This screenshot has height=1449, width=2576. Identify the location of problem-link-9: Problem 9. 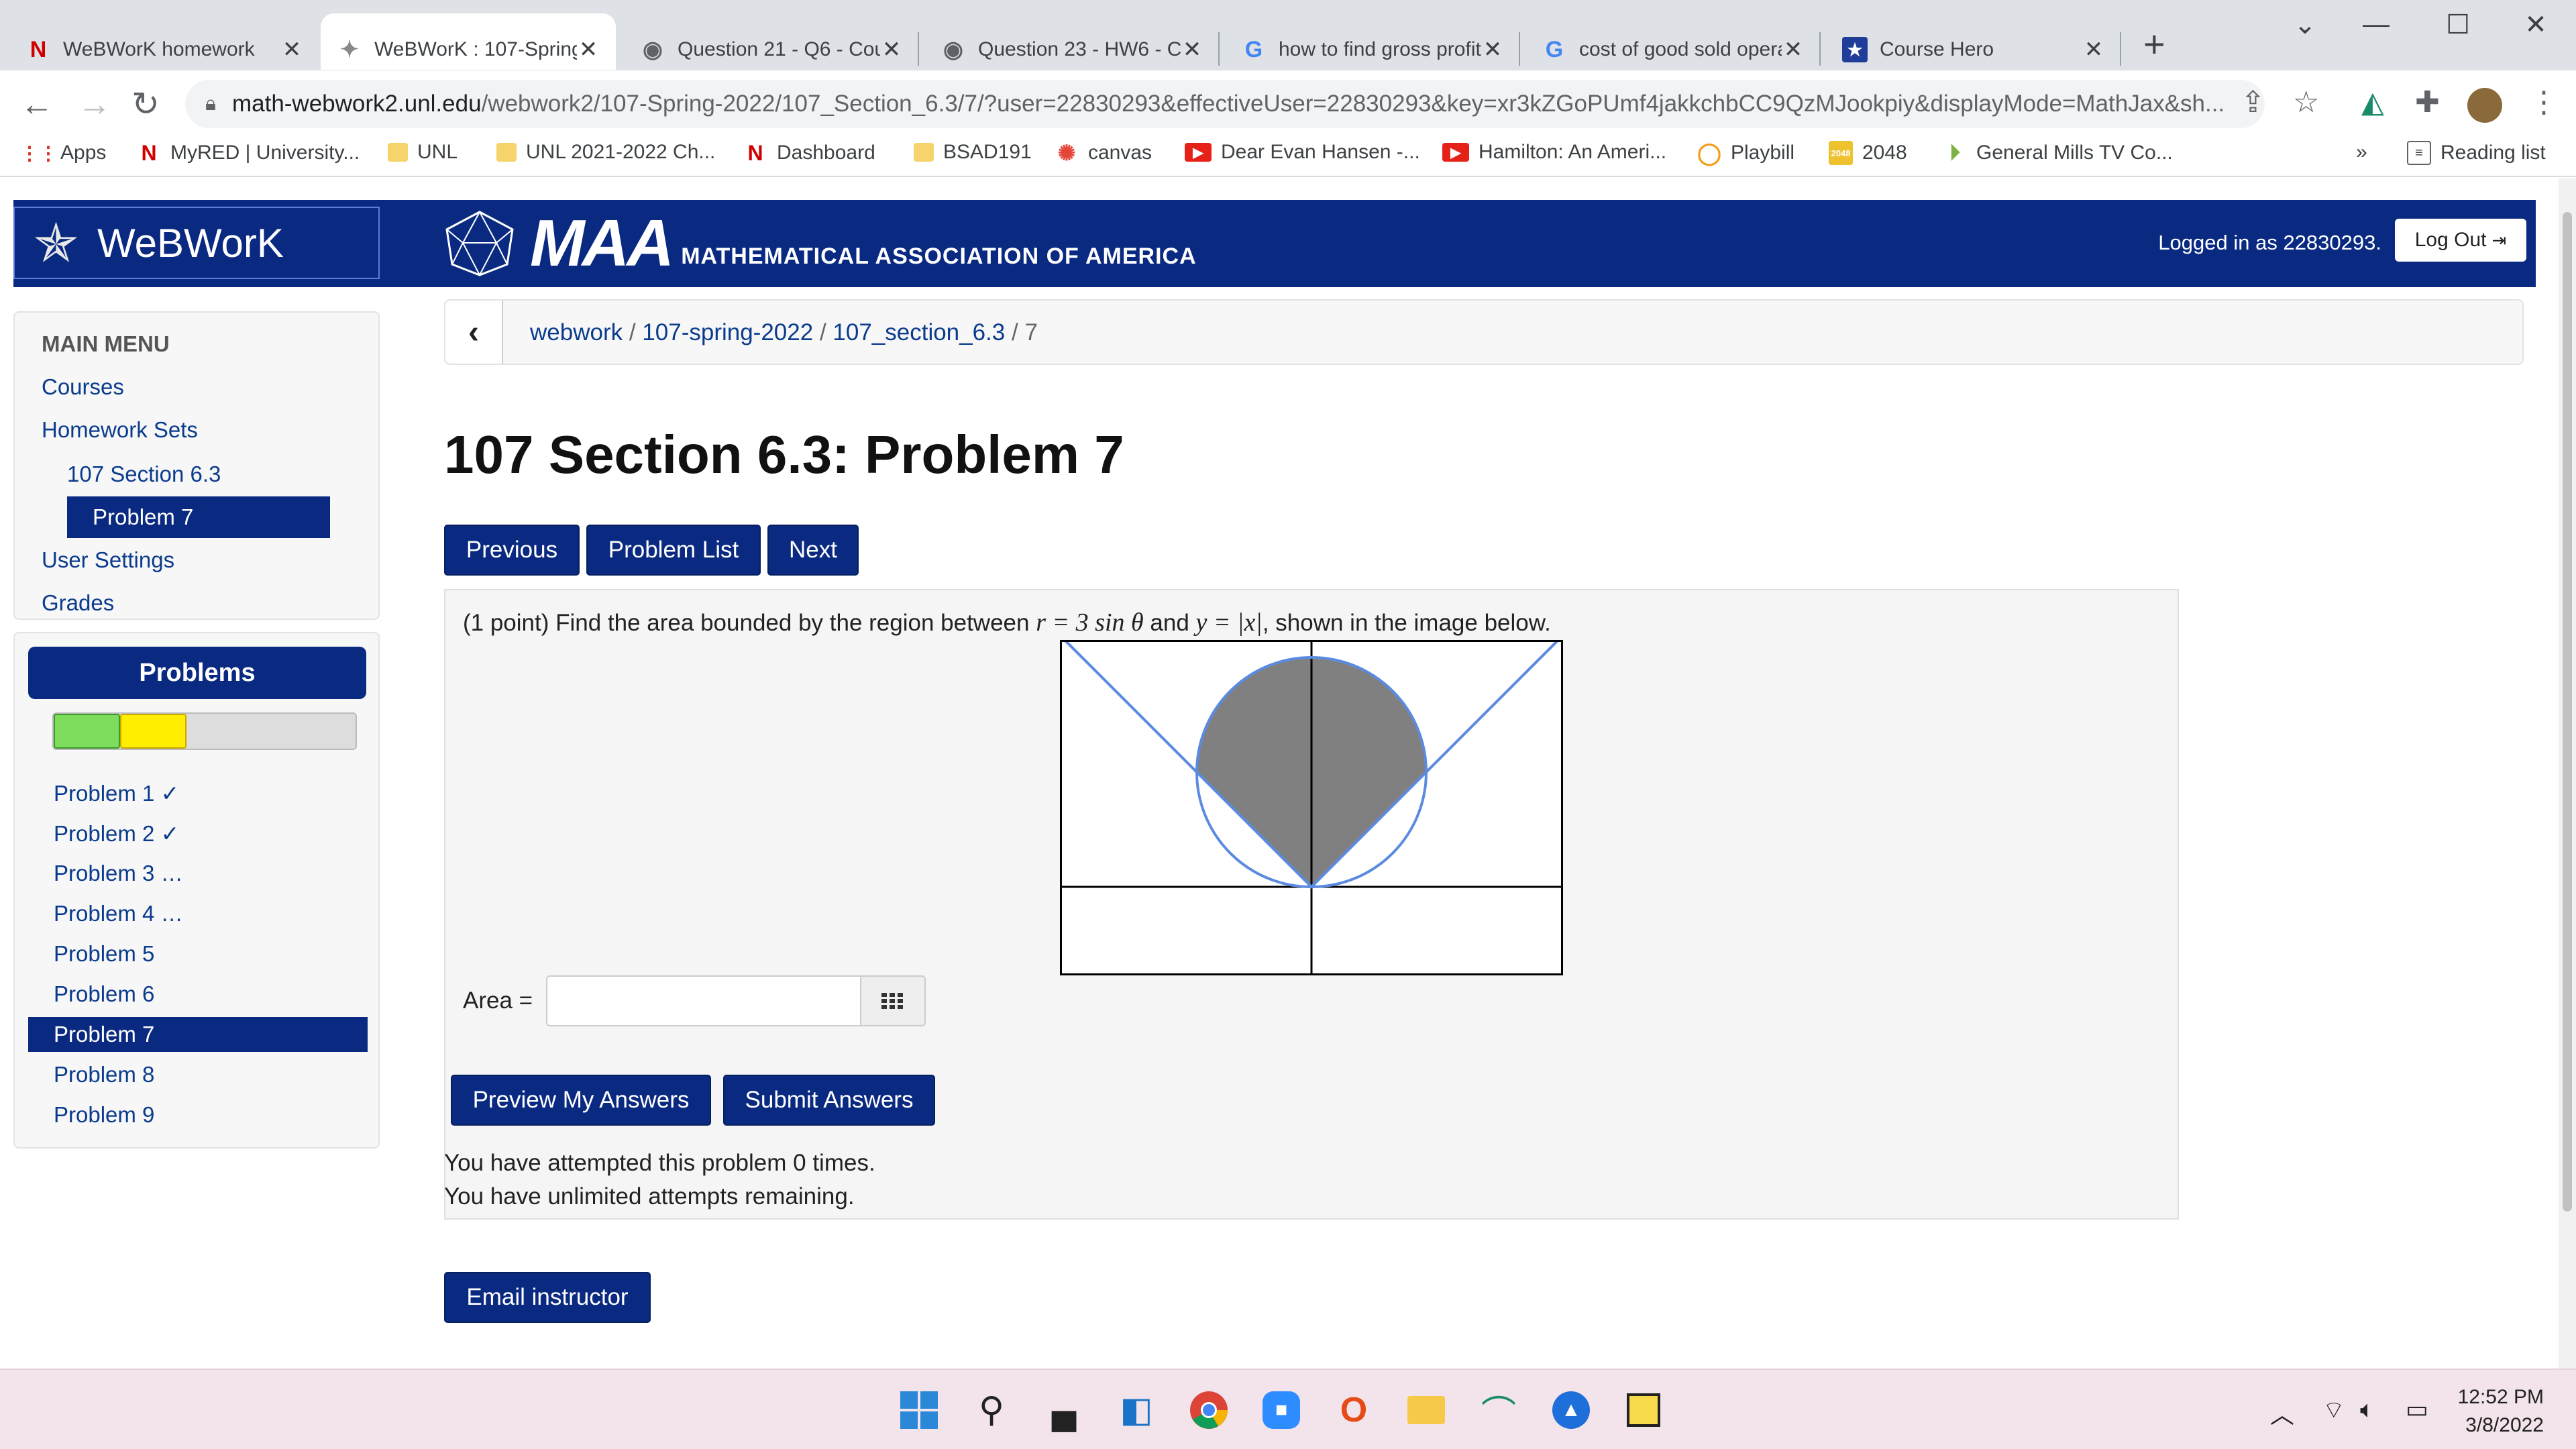
(198, 1114).